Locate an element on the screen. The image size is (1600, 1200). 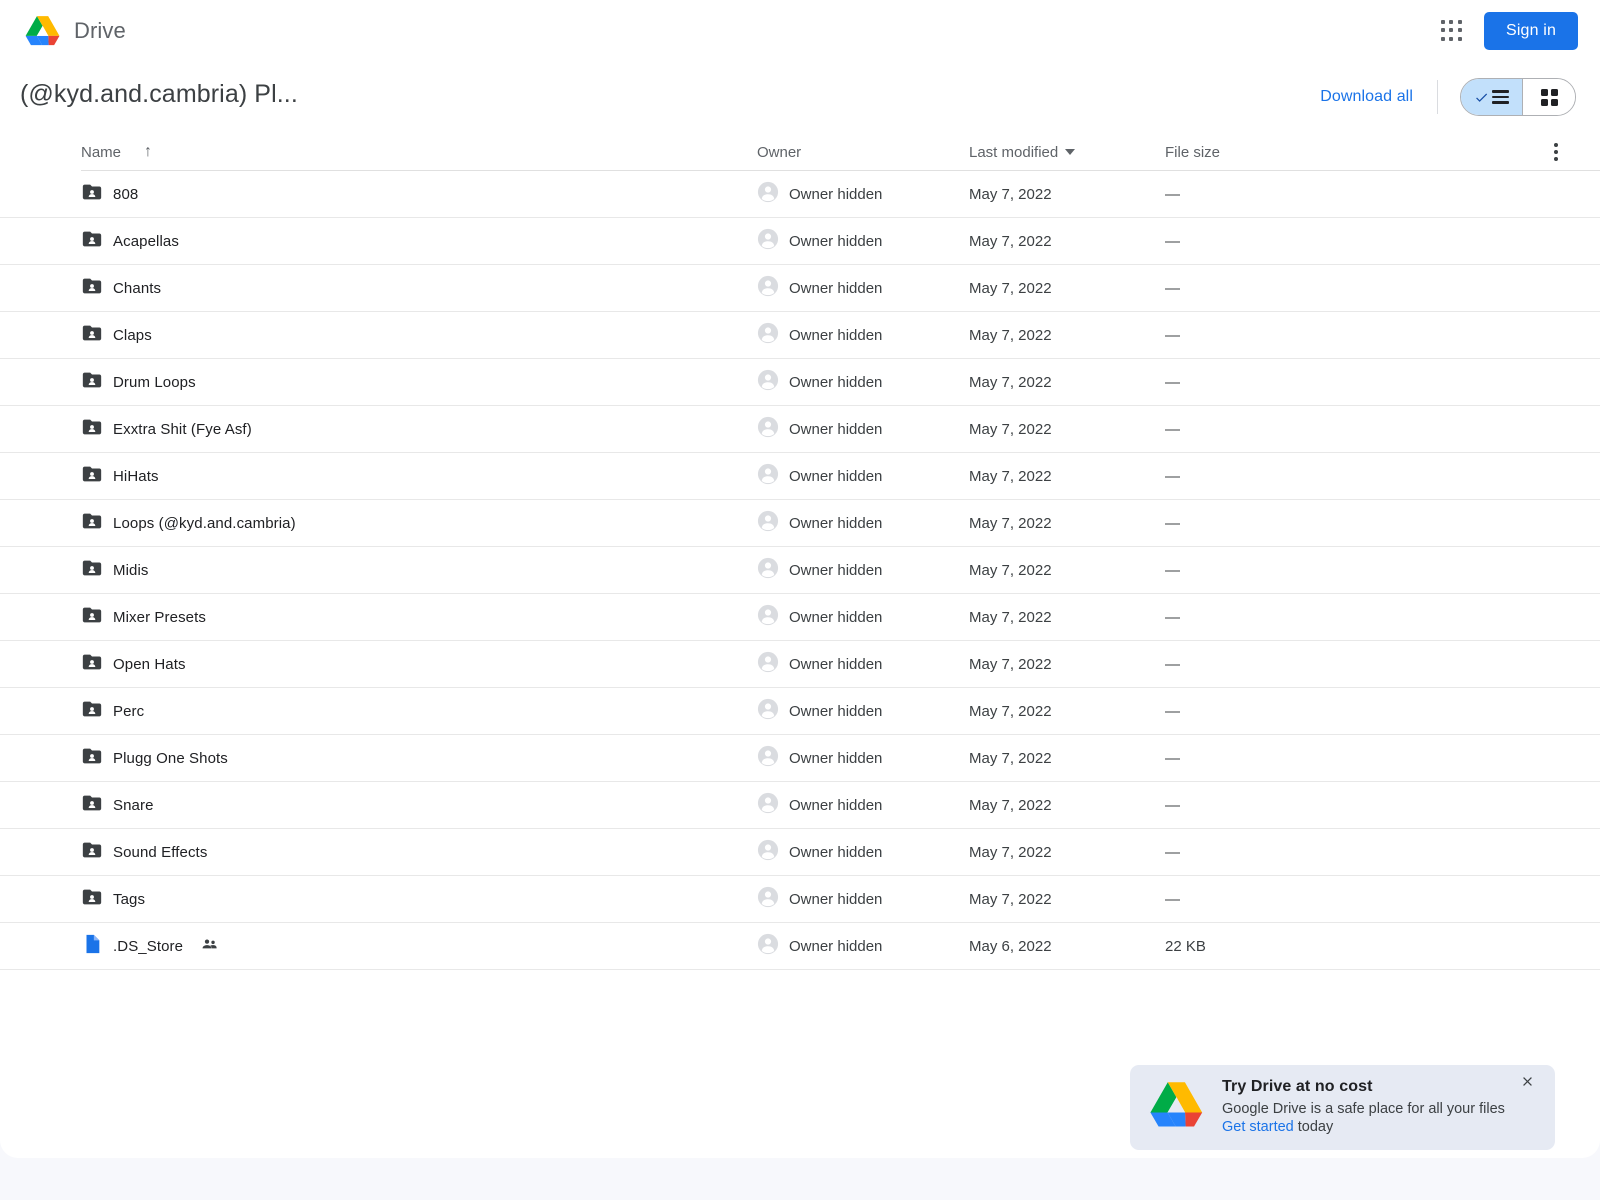
table-row: Snare Owner hidden May 7, 2022 — is located at coordinates (800, 805).